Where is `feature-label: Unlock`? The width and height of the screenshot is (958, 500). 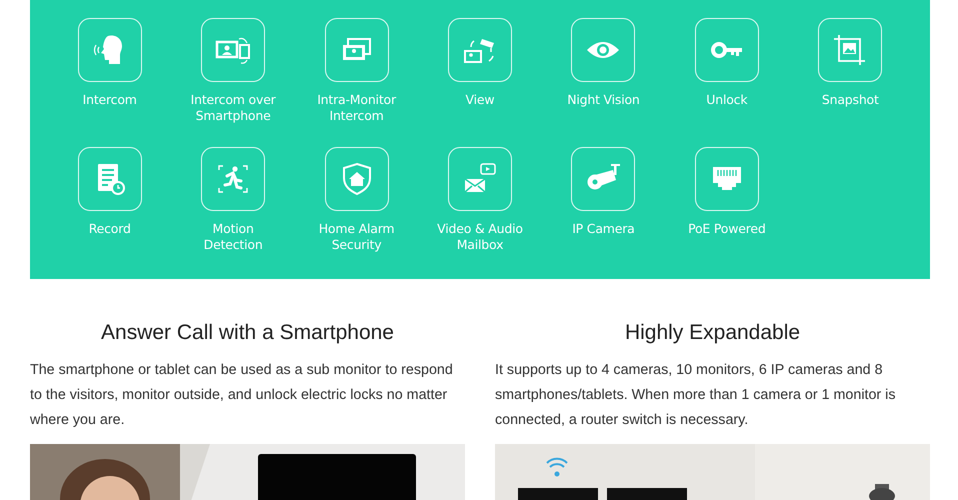 feature-label: Unlock is located at coordinates (726, 100).